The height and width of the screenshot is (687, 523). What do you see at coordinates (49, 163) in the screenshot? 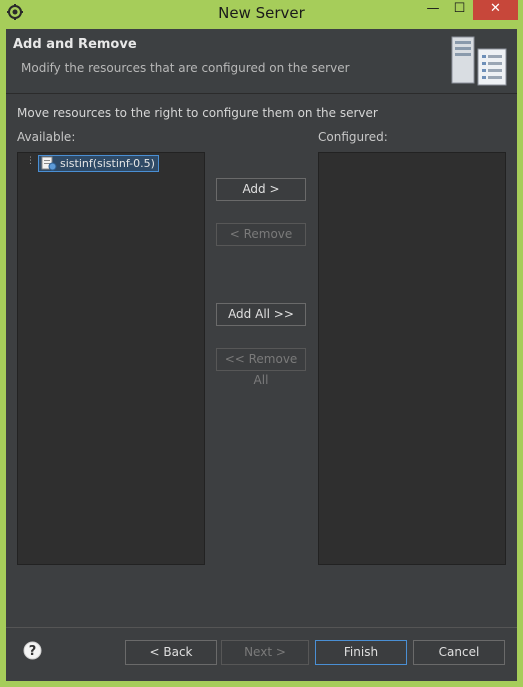
I see `web-module-icon` at bounding box center [49, 163].